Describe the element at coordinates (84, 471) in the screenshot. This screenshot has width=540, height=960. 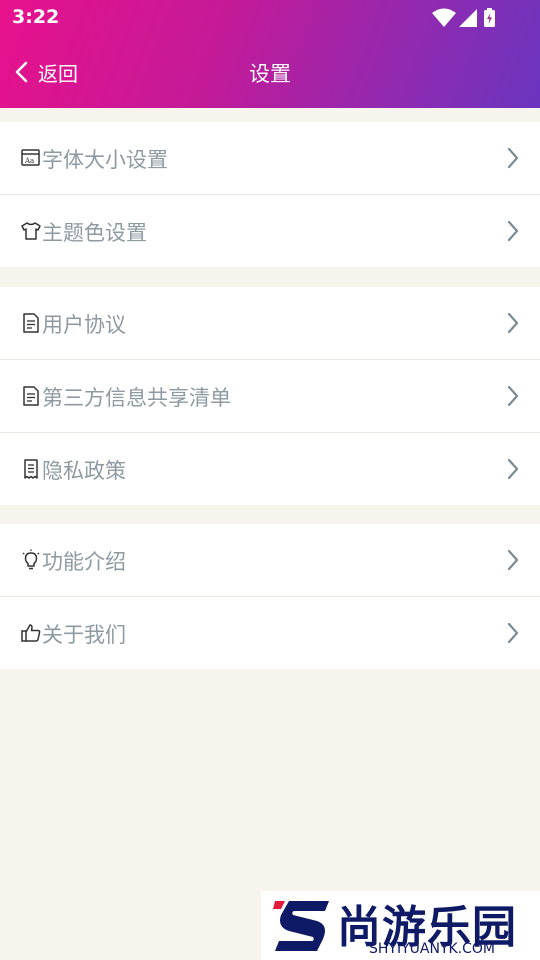
I see `settings-item-label: 隐私政策` at that location.